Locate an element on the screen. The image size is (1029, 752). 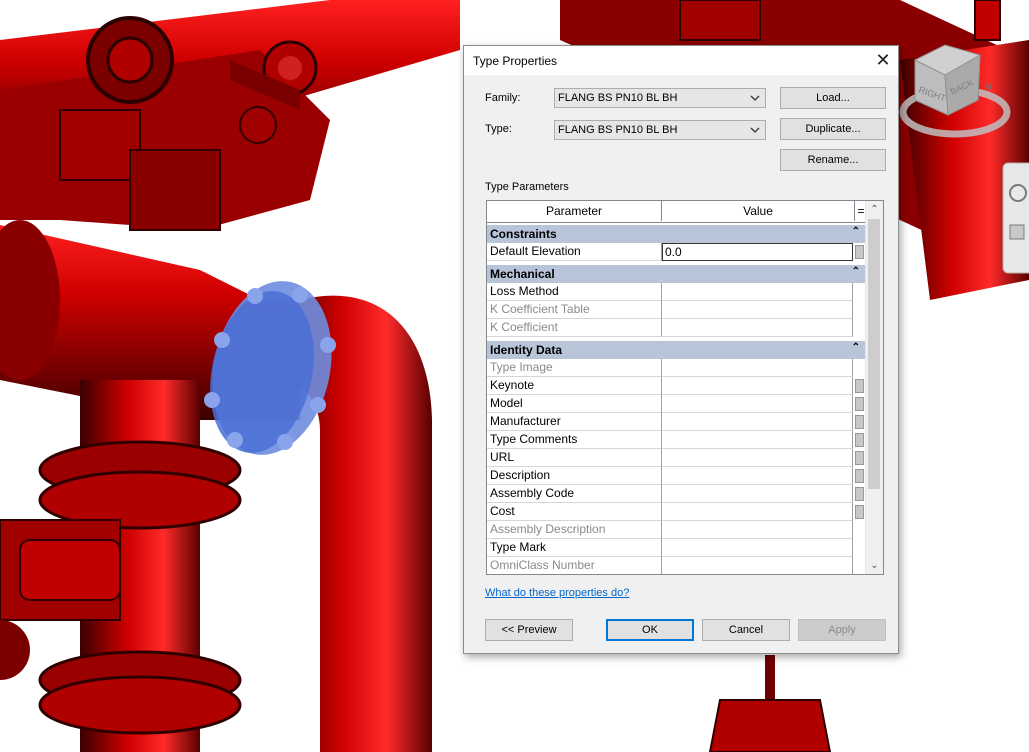
param-name: Type Image is located at coordinates (574, 368).